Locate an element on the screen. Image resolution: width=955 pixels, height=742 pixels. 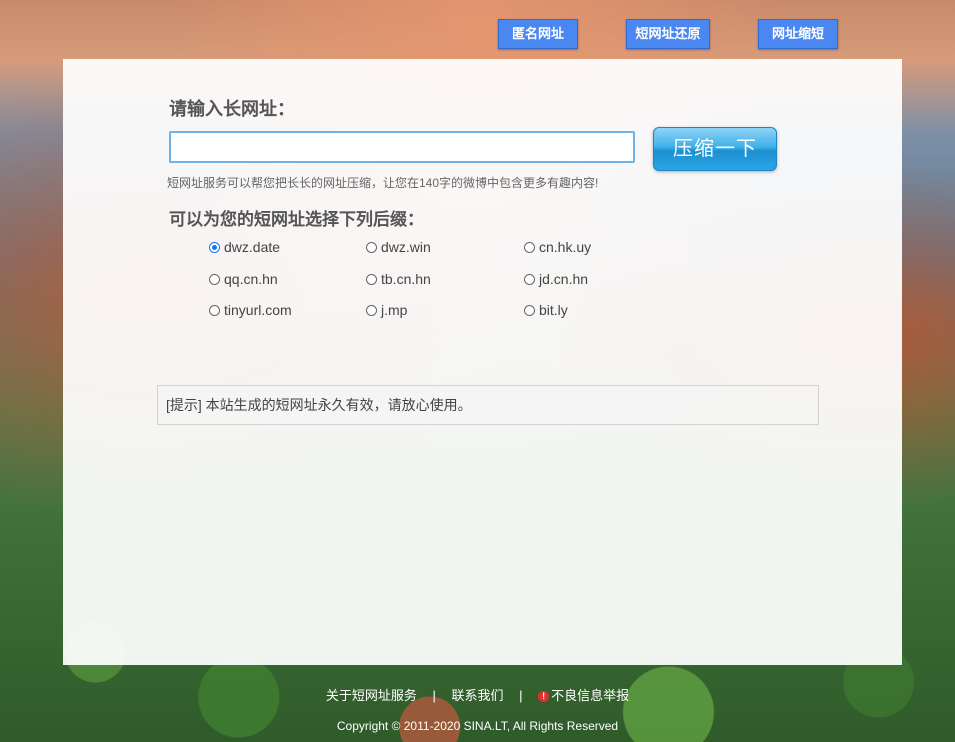
suffix-option: dwz.date is located at coordinates (244, 247).